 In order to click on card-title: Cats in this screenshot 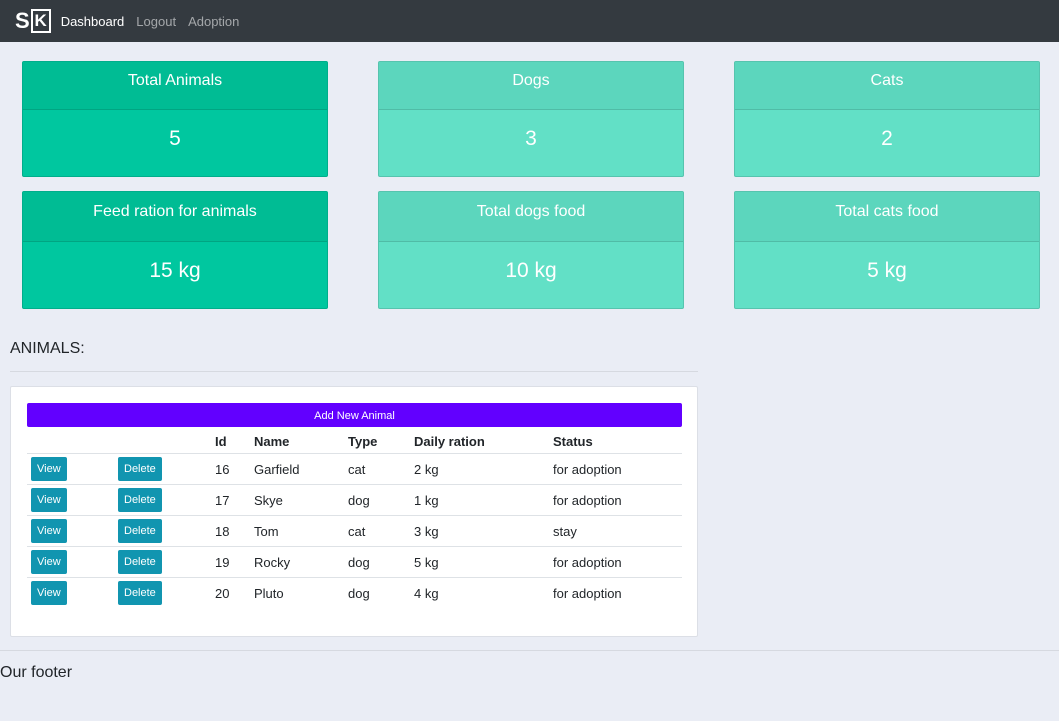, I will do `click(887, 86)`.